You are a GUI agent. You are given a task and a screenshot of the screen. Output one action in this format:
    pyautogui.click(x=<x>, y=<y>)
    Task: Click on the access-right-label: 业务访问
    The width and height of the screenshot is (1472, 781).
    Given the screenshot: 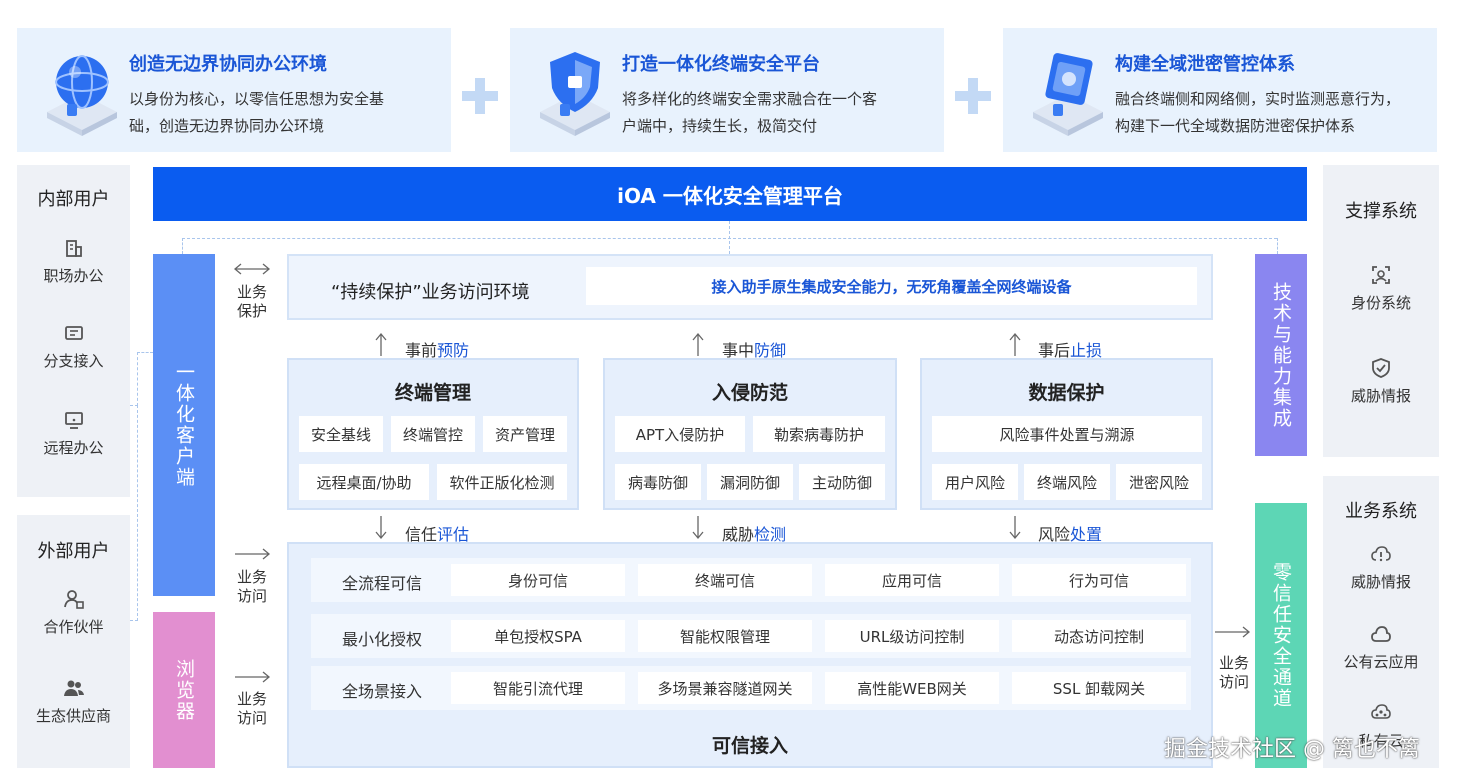 What is the action you would take?
    pyautogui.click(x=1233, y=672)
    